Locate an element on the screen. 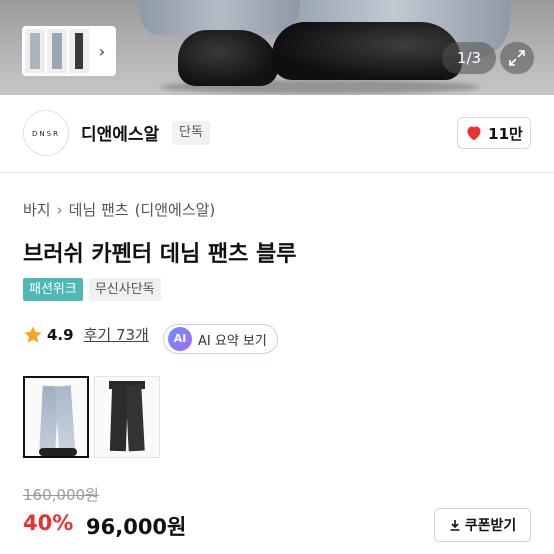 This screenshot has height=554, width=554. ai-summary-button: AI AI 요약 보기 is located at coordinates (220, 339).